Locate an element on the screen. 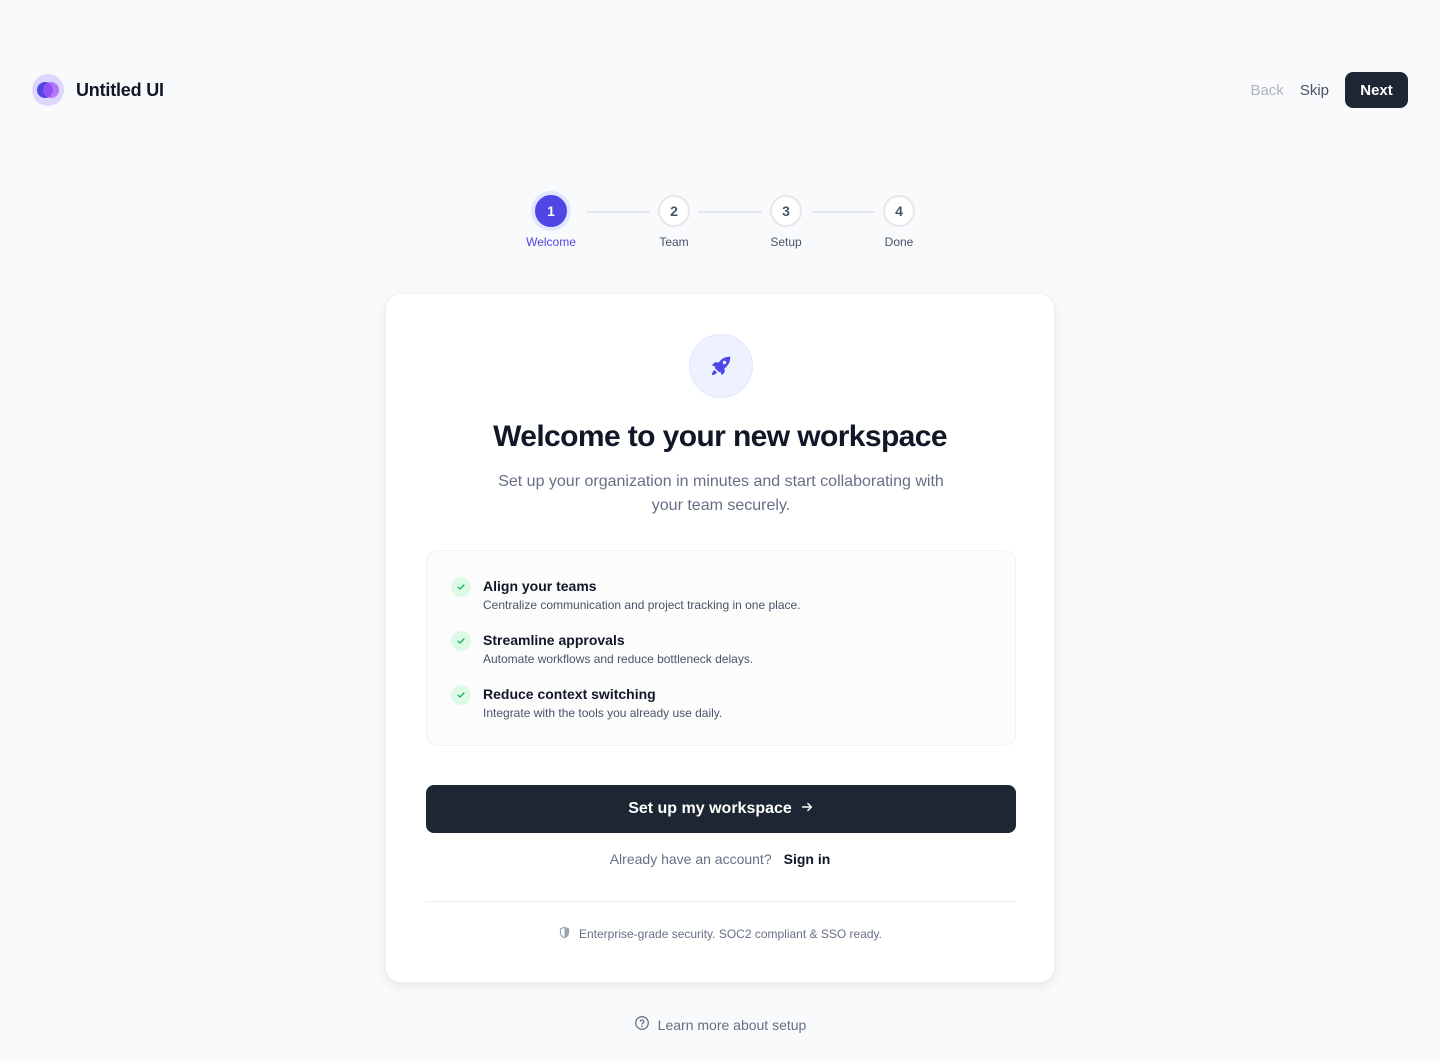 This screenshot has width=1440, height=1061. step-label: Welcome is located at coordinates (551, 242).